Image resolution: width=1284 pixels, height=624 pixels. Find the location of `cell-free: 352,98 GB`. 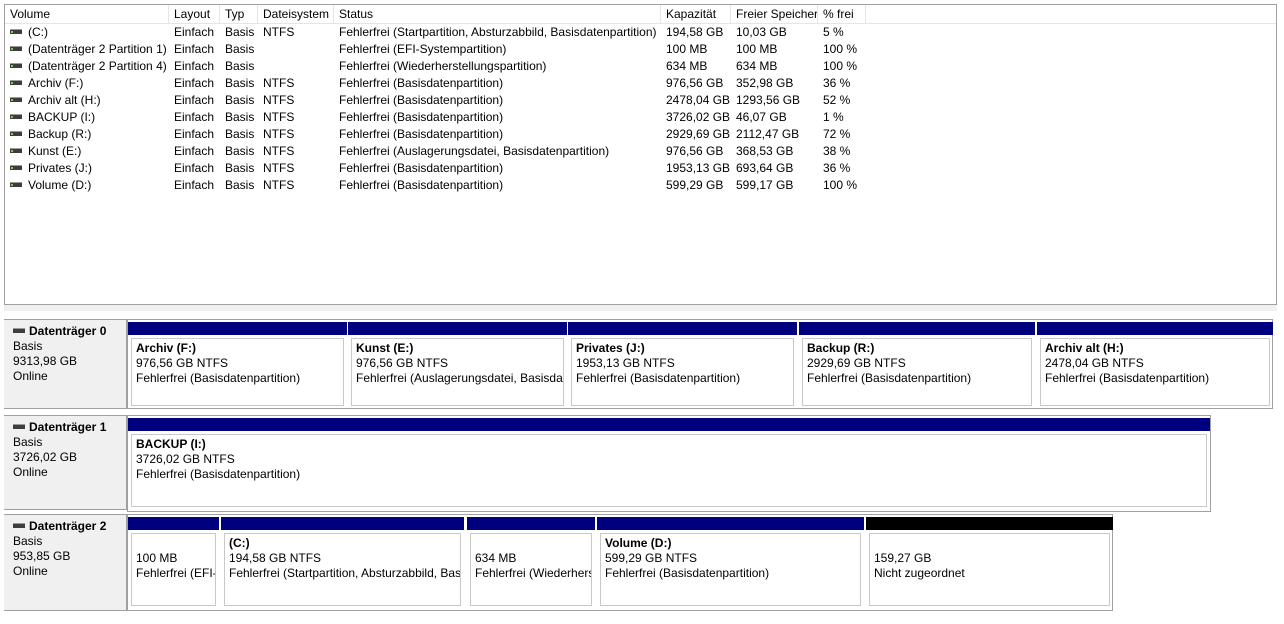

cell-free: 352,98 GB is located at coordinates (765, 83).